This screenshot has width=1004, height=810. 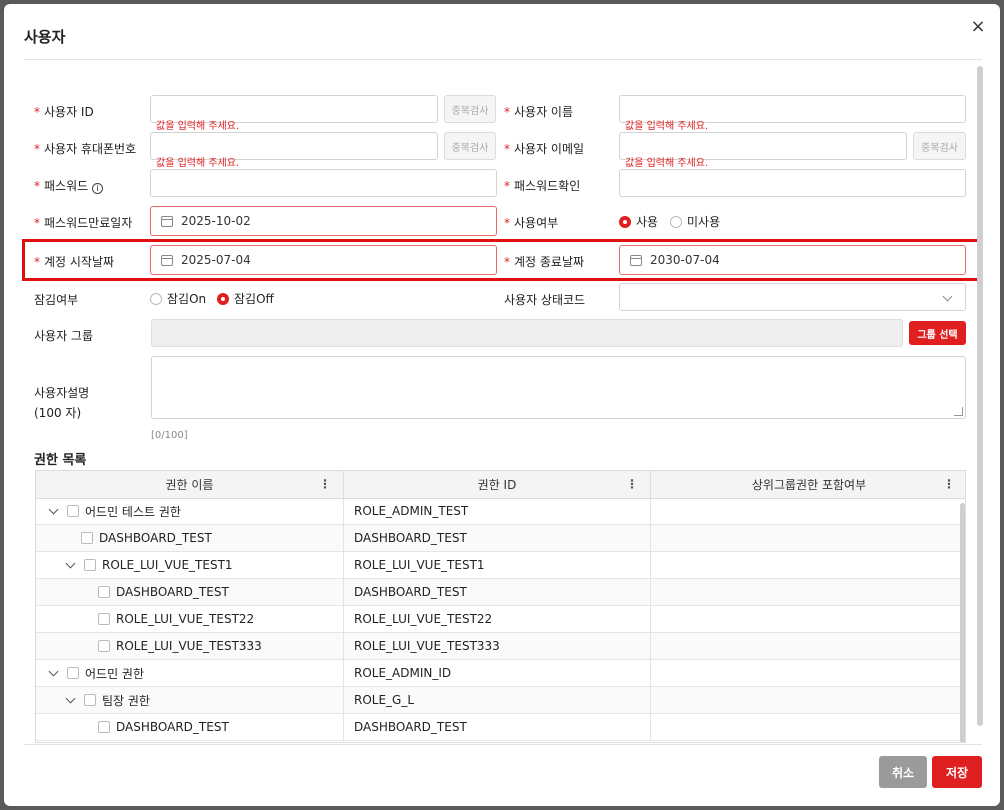 What do you see at coordinates (792, 260) in the screenshot?
I see `end-date-input: 2030-07-04` at bounding box center [792, 260].